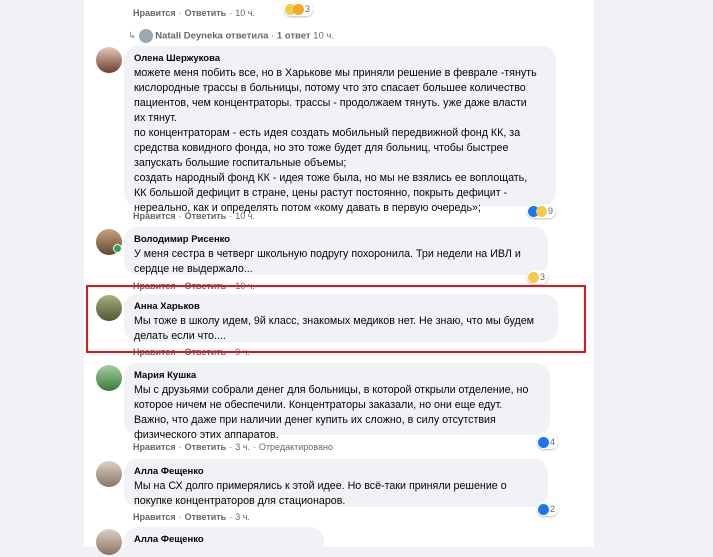 This screenshot has width=713, height=557. I want to click on comment-author: Мария Кушка, so click(337, 376).